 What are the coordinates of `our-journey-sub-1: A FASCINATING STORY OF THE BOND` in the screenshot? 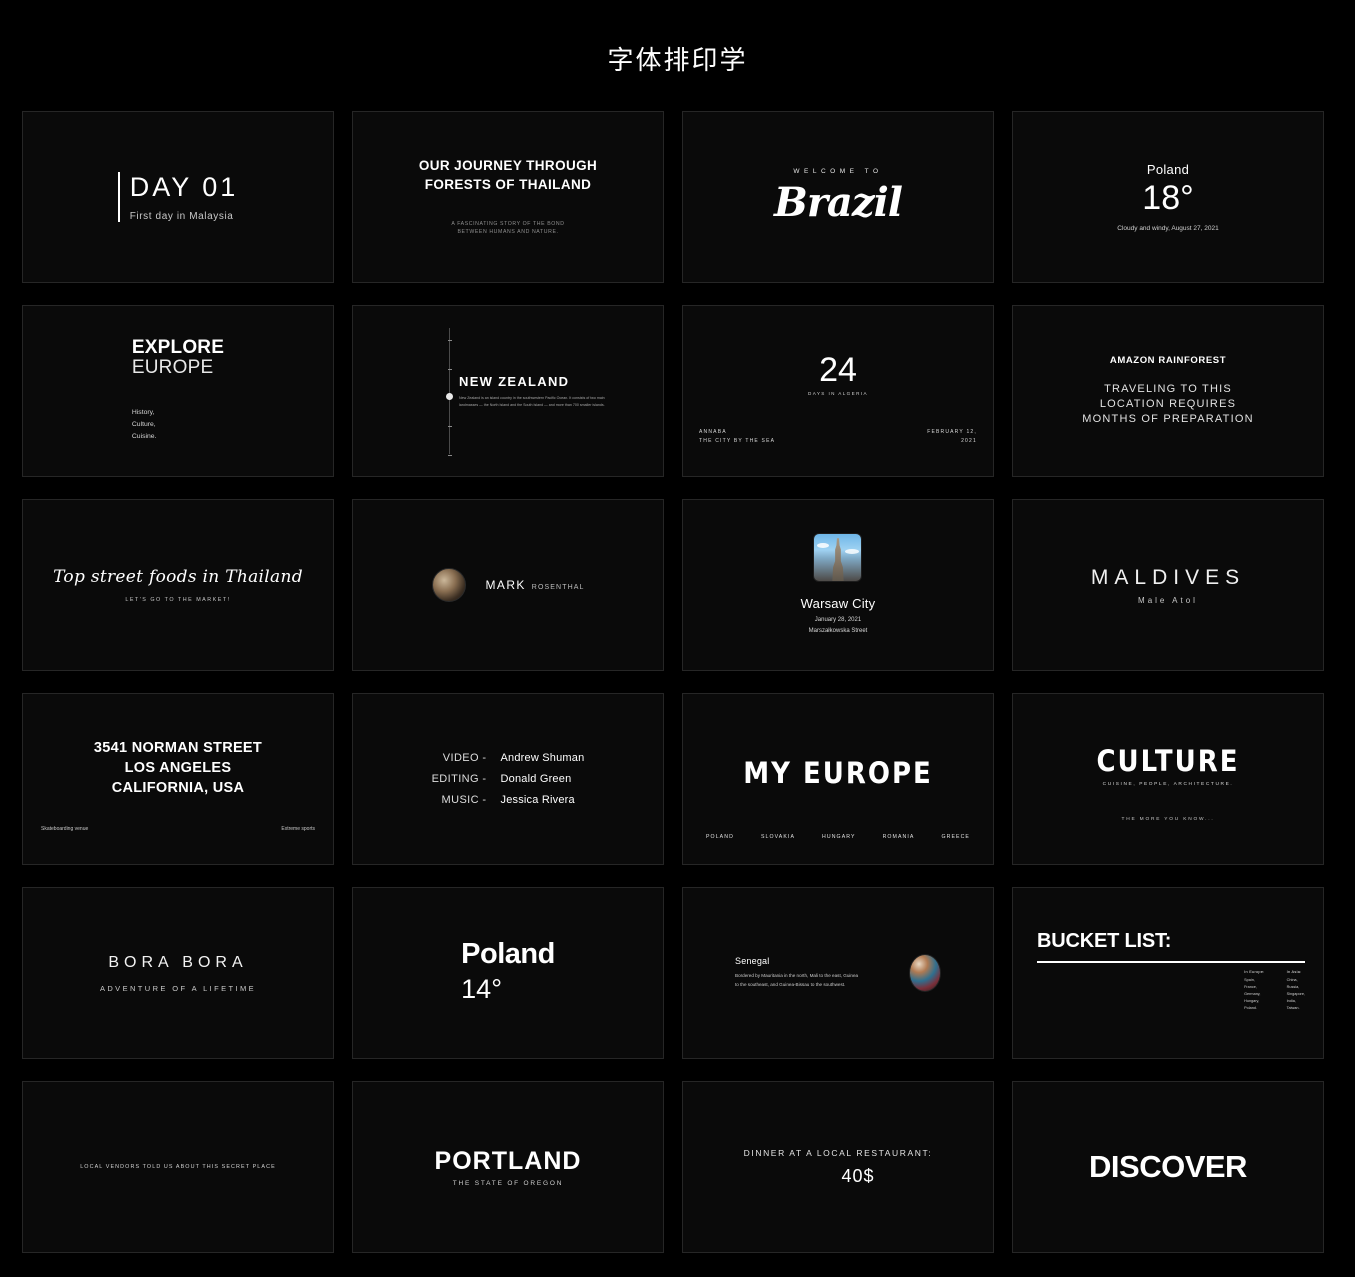 It's located at (508, 223).